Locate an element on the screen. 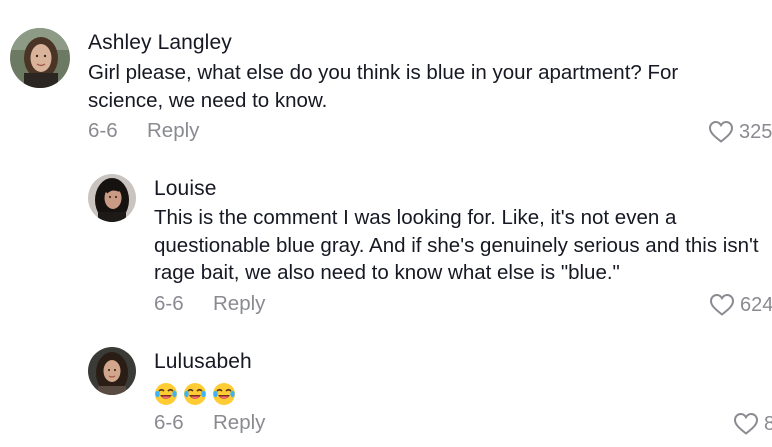 The width and height of the screenshot is (772, 447). comment-date: 6-6 is located at coordinates (169, 422).